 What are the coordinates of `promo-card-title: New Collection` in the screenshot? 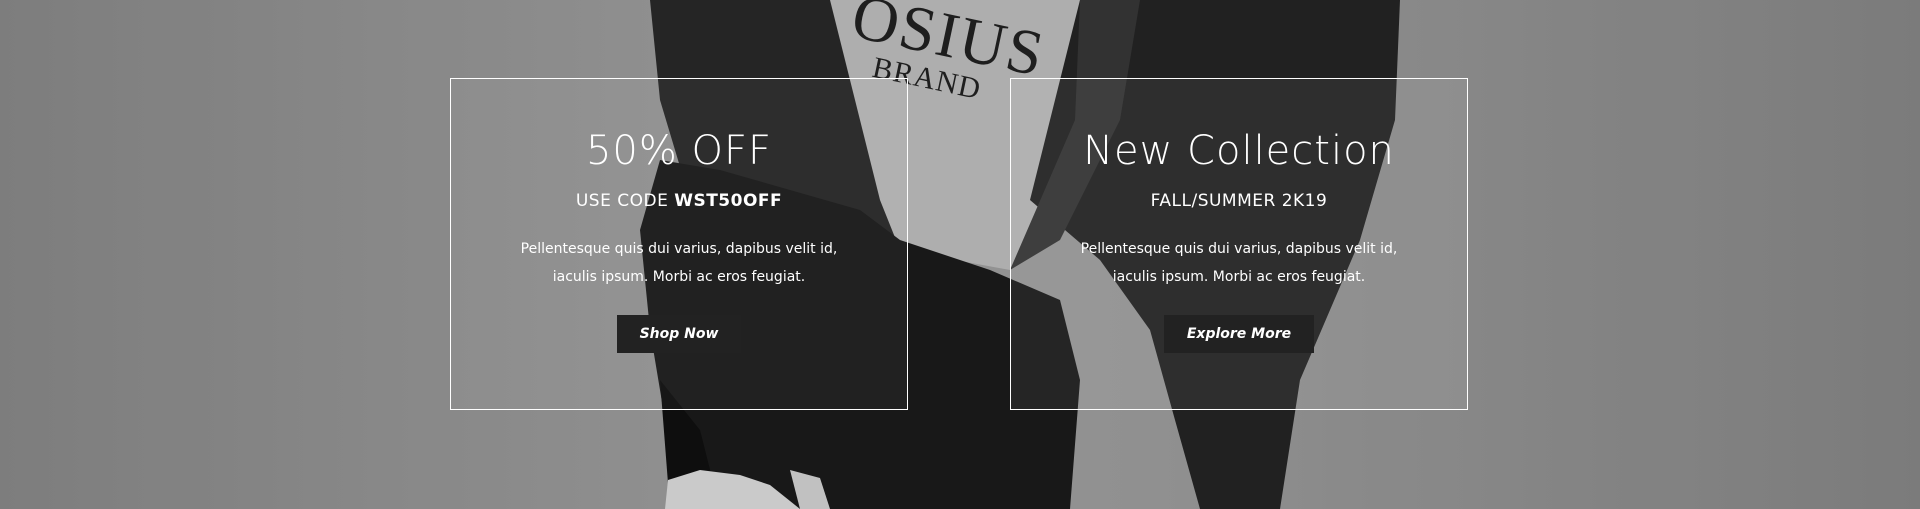 It's located at (1239, 151).